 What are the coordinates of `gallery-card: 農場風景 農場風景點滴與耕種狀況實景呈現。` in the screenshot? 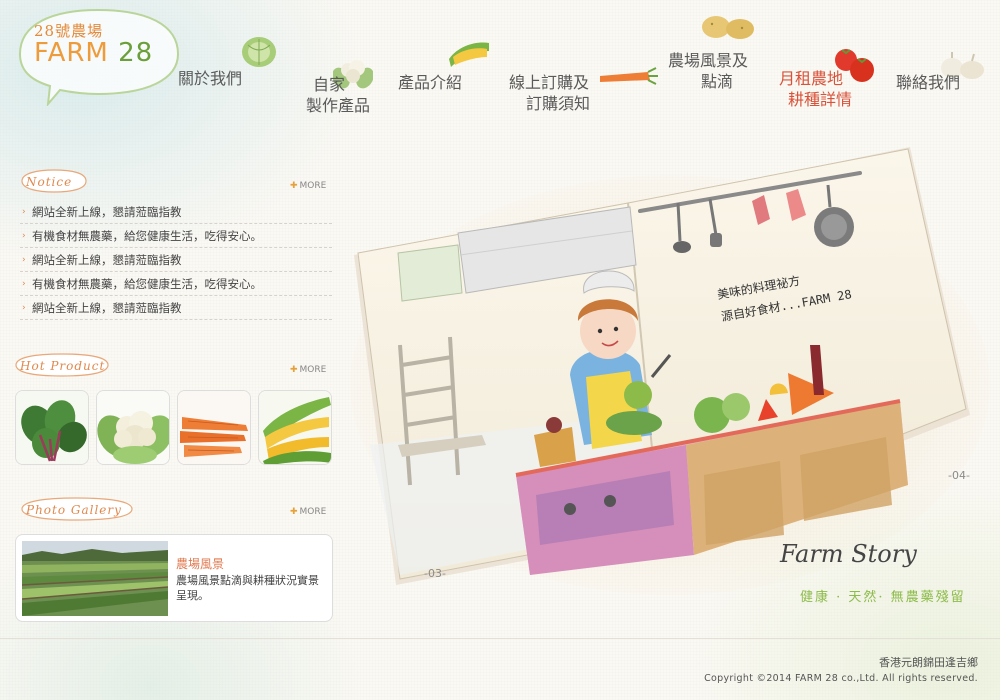 It's located at (174, 578).